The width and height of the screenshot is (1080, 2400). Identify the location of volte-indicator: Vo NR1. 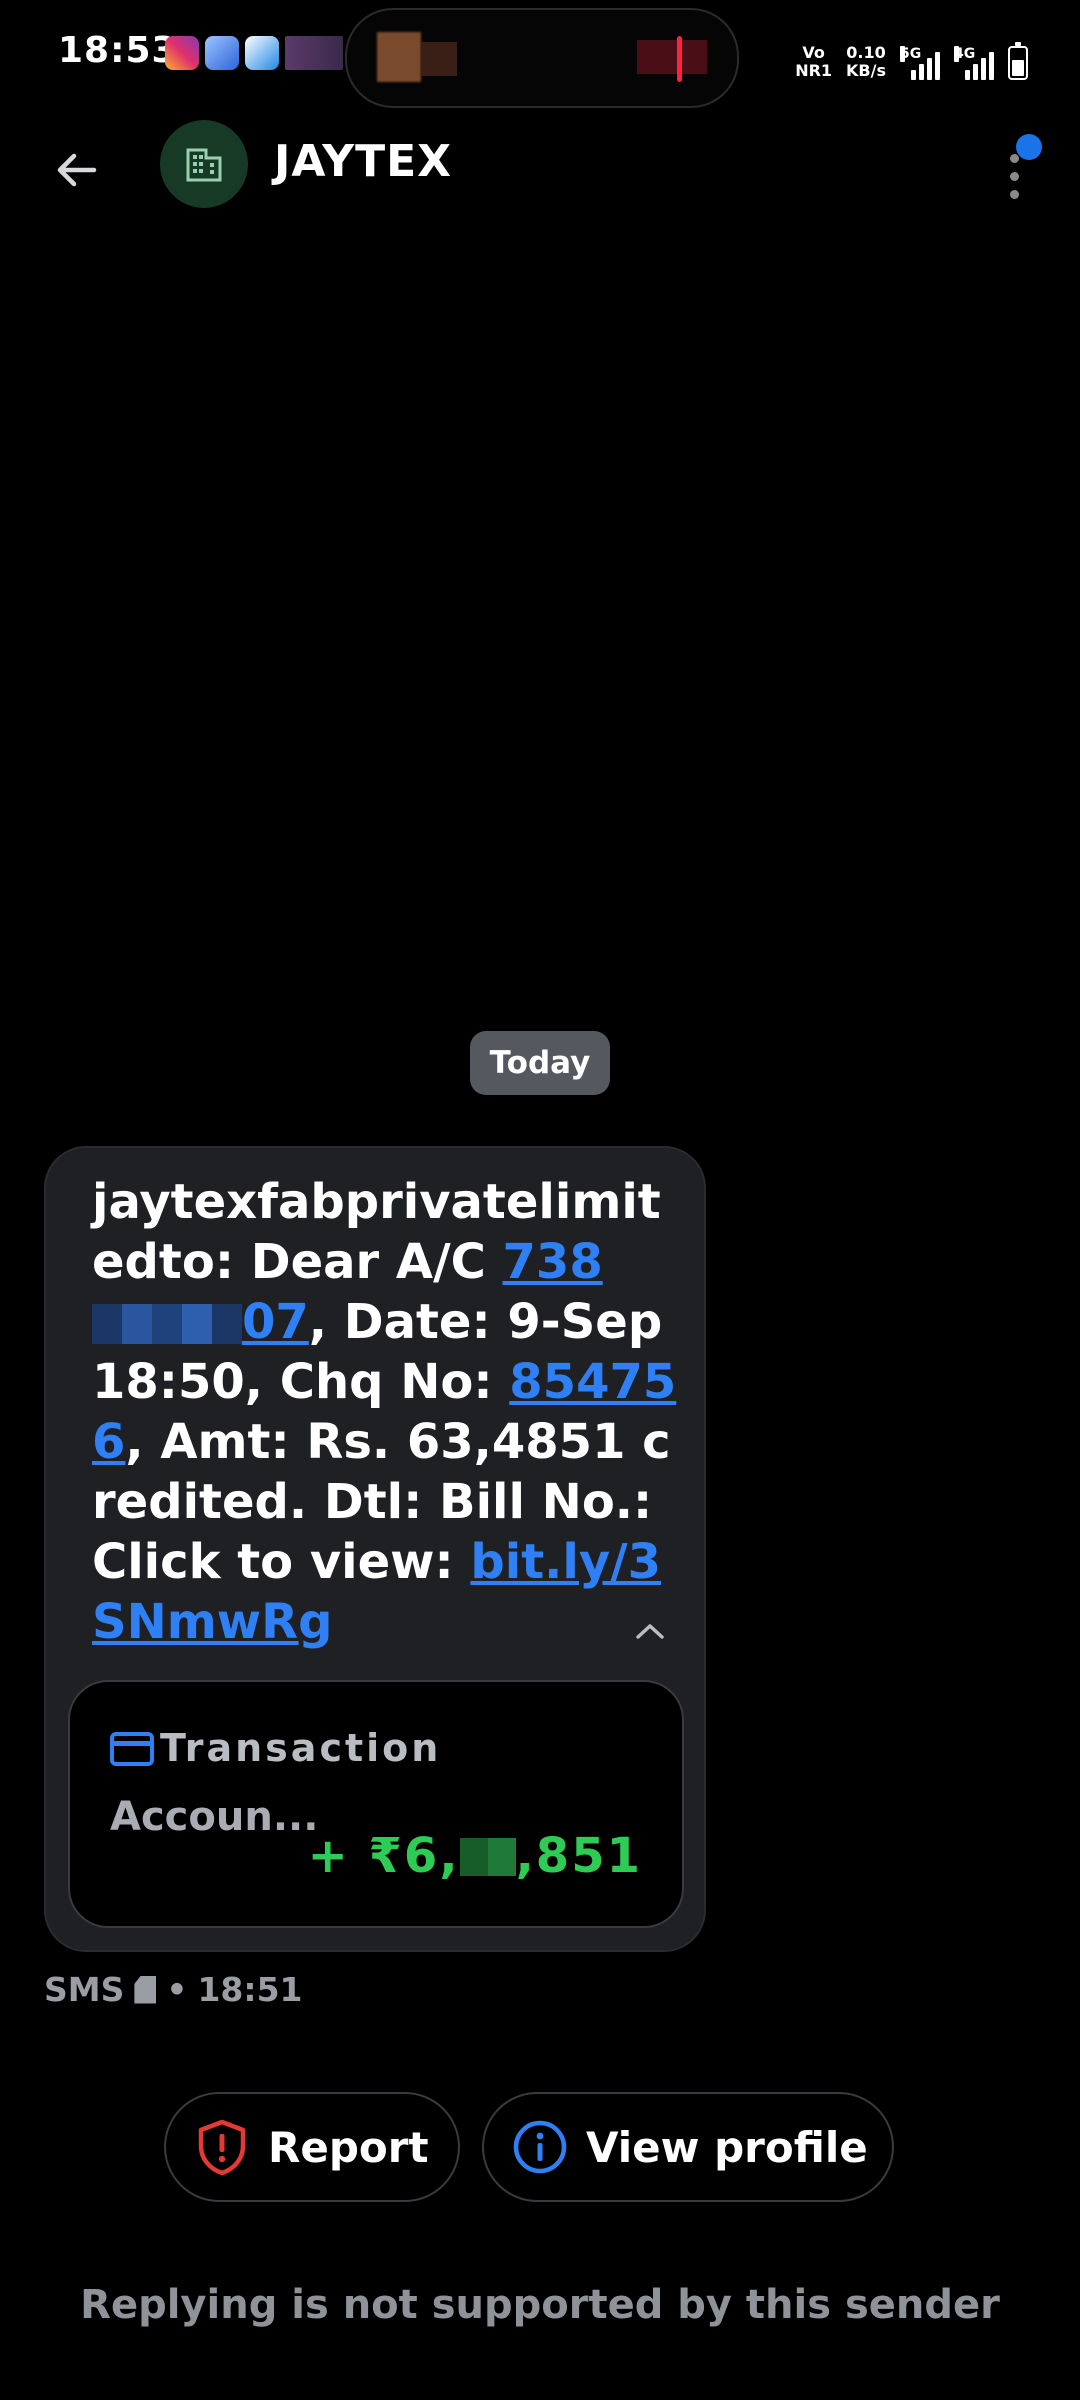
(814, 61).